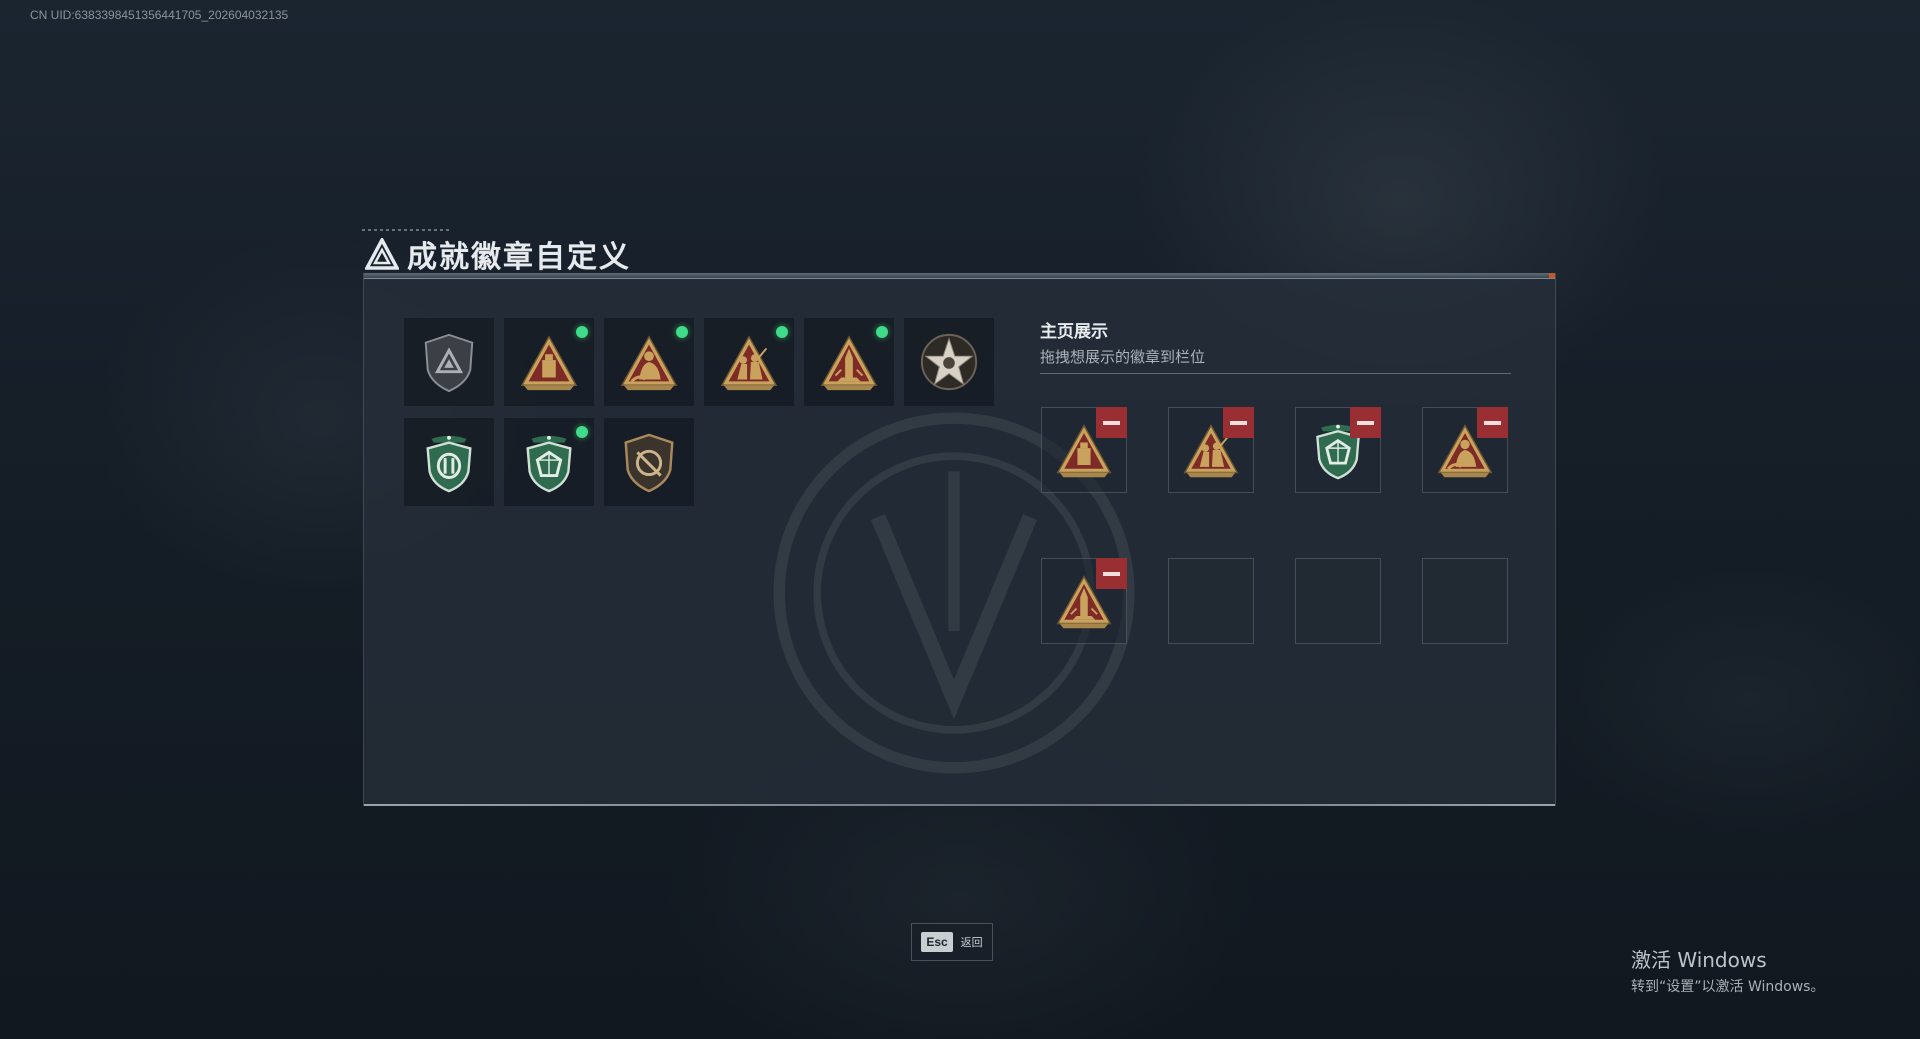  I want to click on badge-slot-green-shield-arrows-badge, so click(449, 462).